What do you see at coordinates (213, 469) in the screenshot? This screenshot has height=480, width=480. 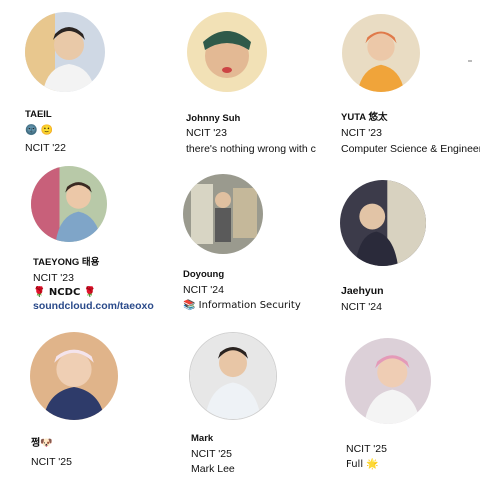 I see `profile-bio: Mark Lee` at bounding box center [213, 469].